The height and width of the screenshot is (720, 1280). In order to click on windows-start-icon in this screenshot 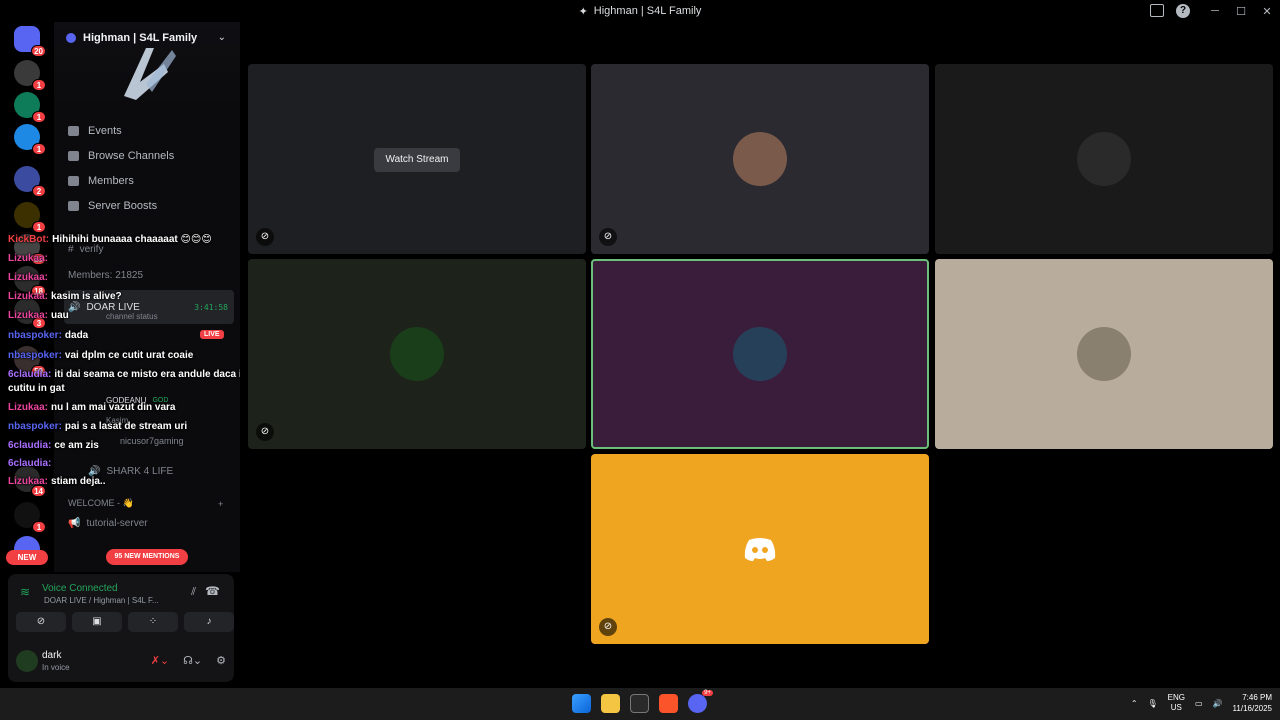, I will do `click(581, 703)`.